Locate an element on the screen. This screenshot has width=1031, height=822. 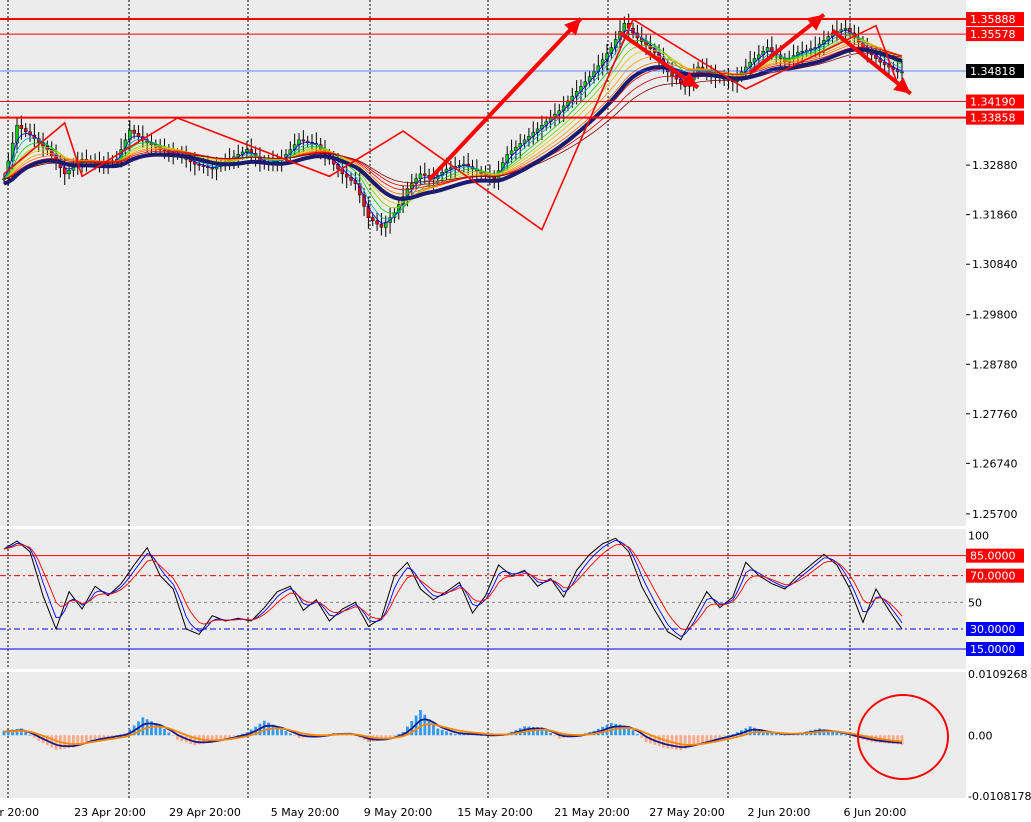
price-tick-label: 1.26740 is located at coordinates (995, 463).